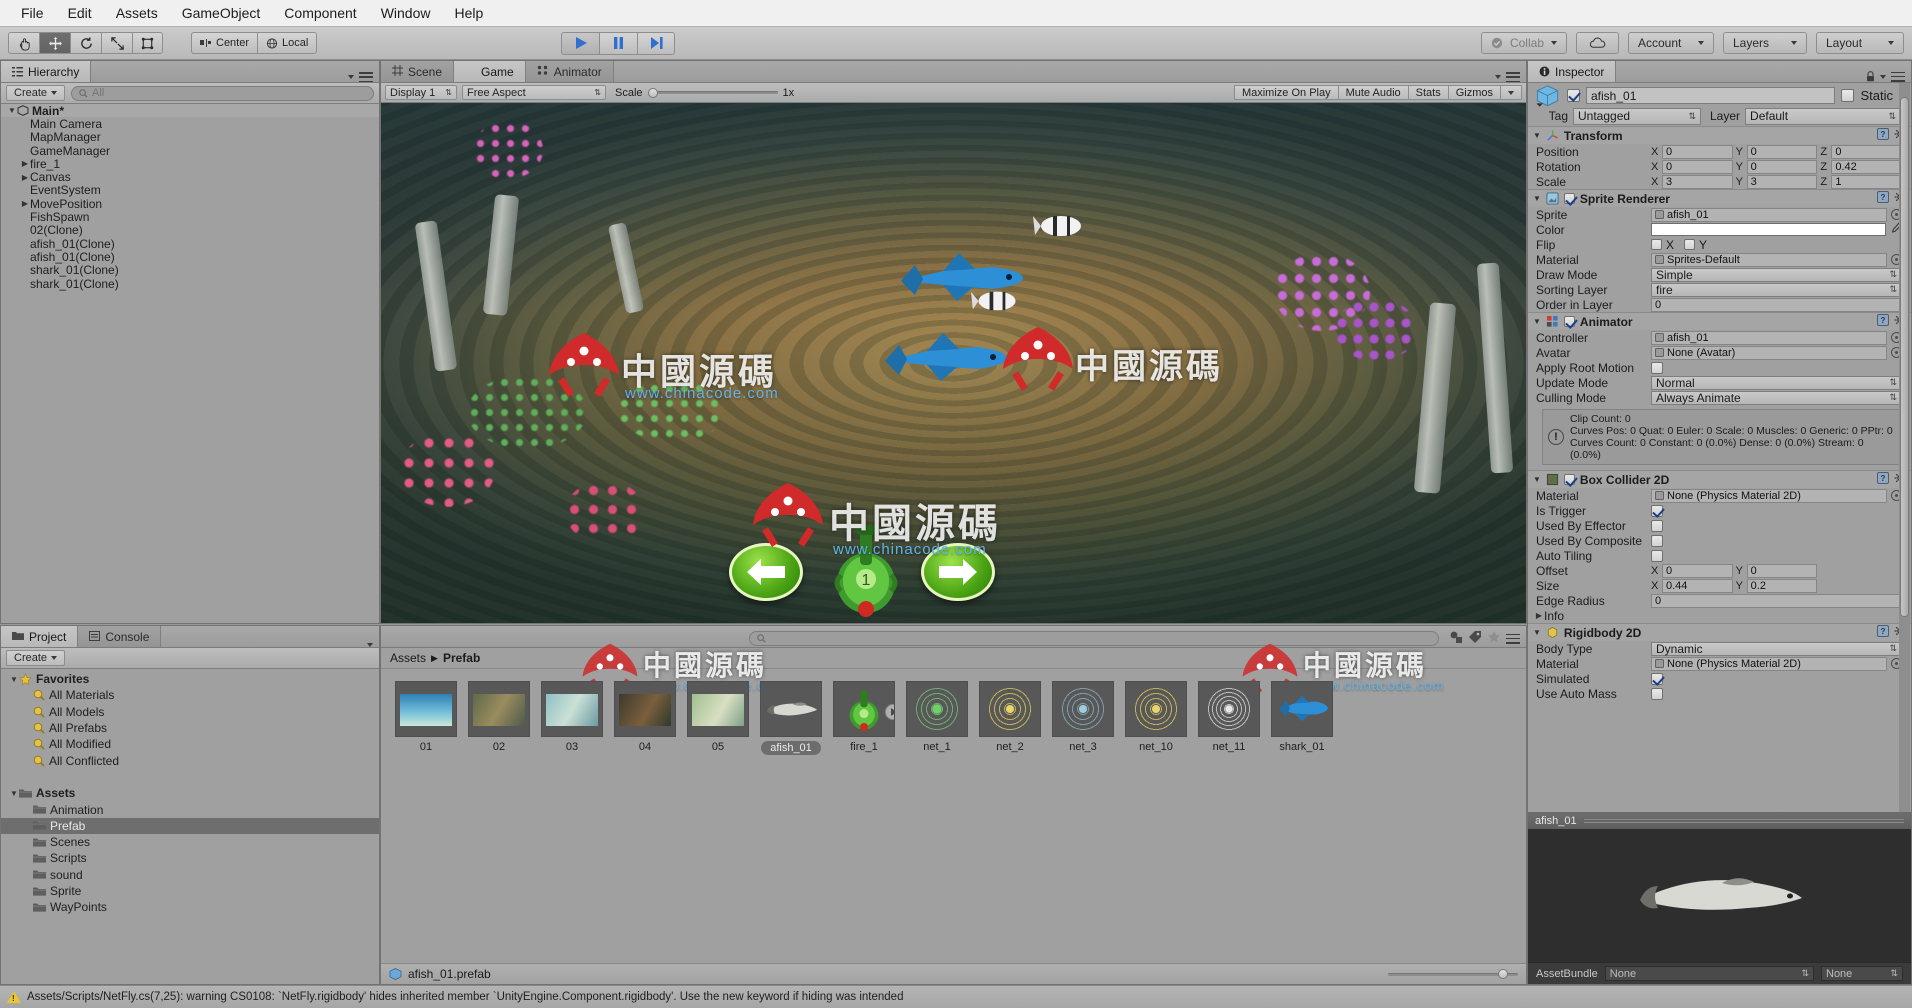 Image resolution: width=1912 pixels, height=1008 pixels. What do you see at coordinates (1597, 43) in the screenshot?
I see `cloud-button` at bounding box center [1597, 43].